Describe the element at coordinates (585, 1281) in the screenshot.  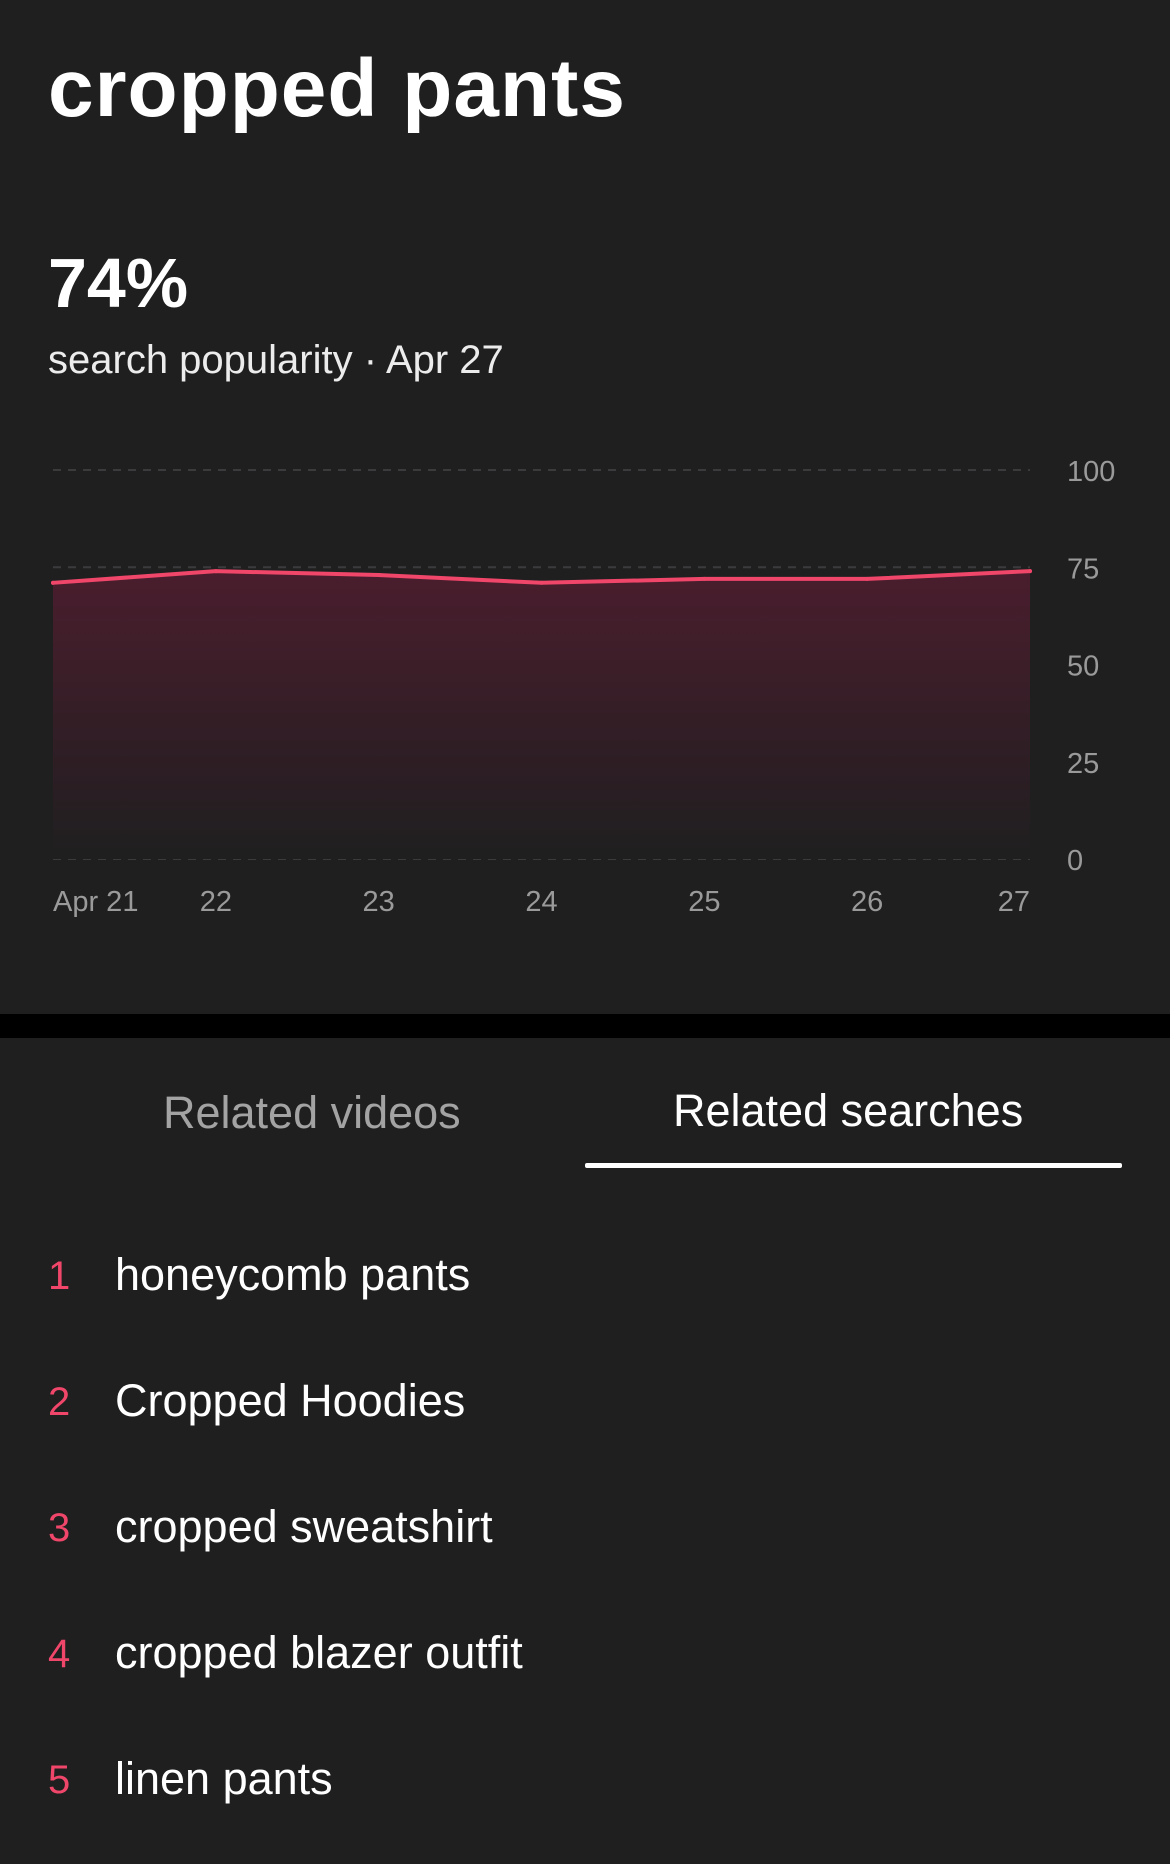
I see `list-item: 1 honeycomb pants` at that location.